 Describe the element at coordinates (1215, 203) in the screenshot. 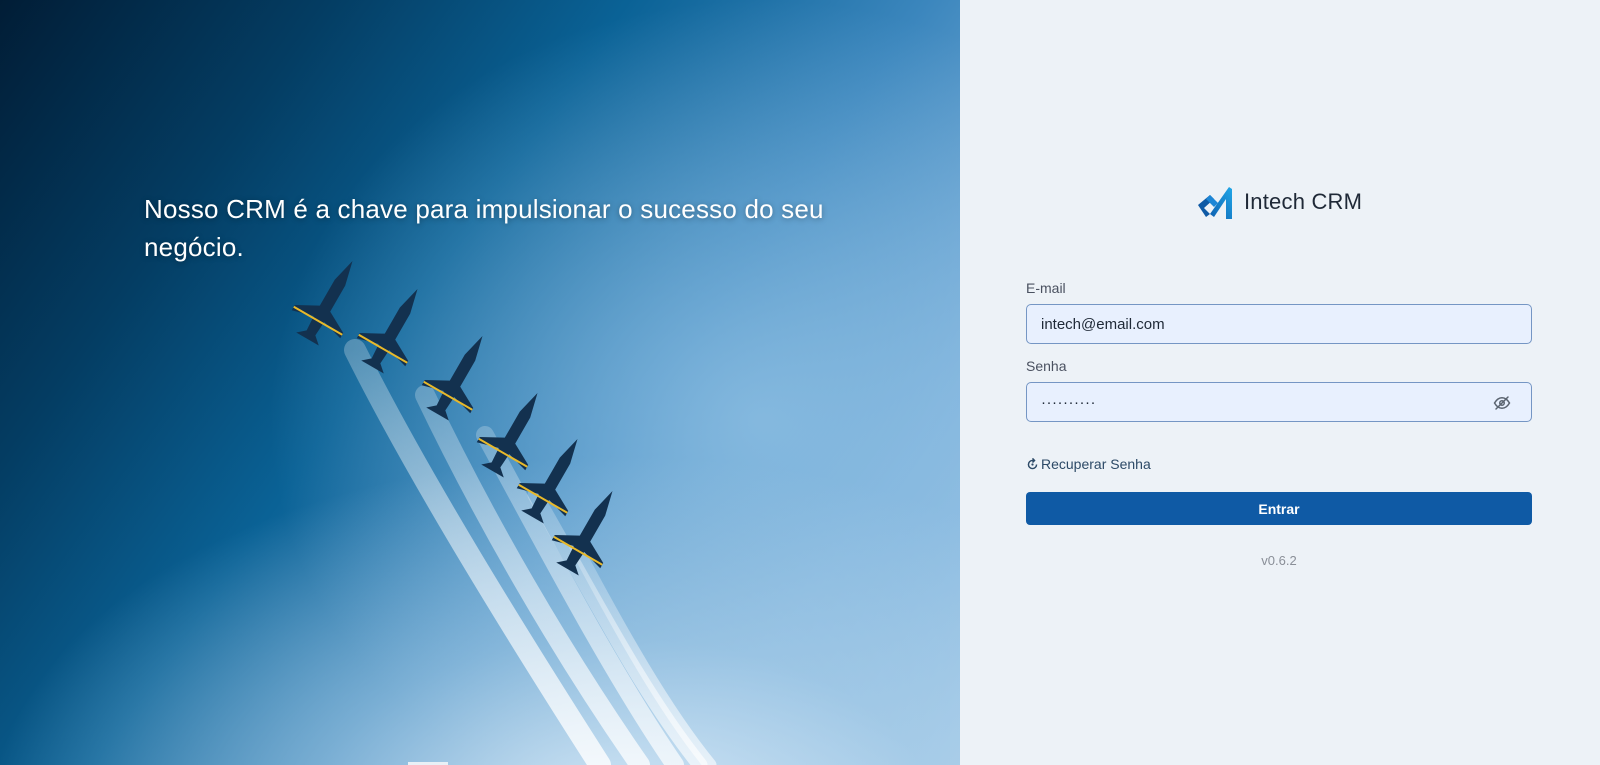

I see `intech-logo-icon` at that location.